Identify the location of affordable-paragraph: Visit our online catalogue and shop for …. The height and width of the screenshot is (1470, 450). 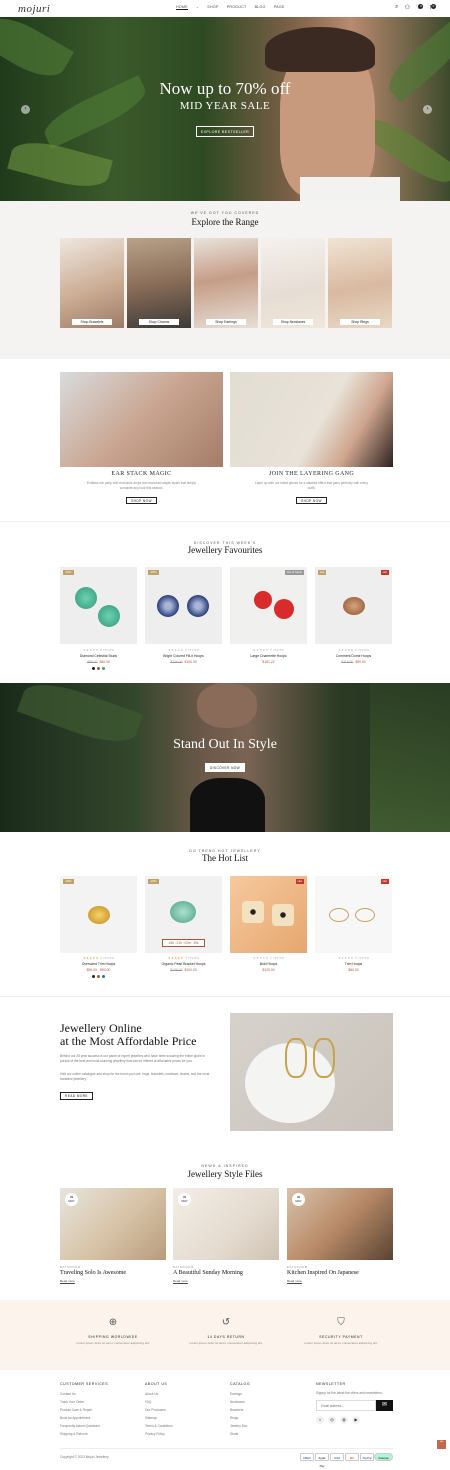
(135, 1076).